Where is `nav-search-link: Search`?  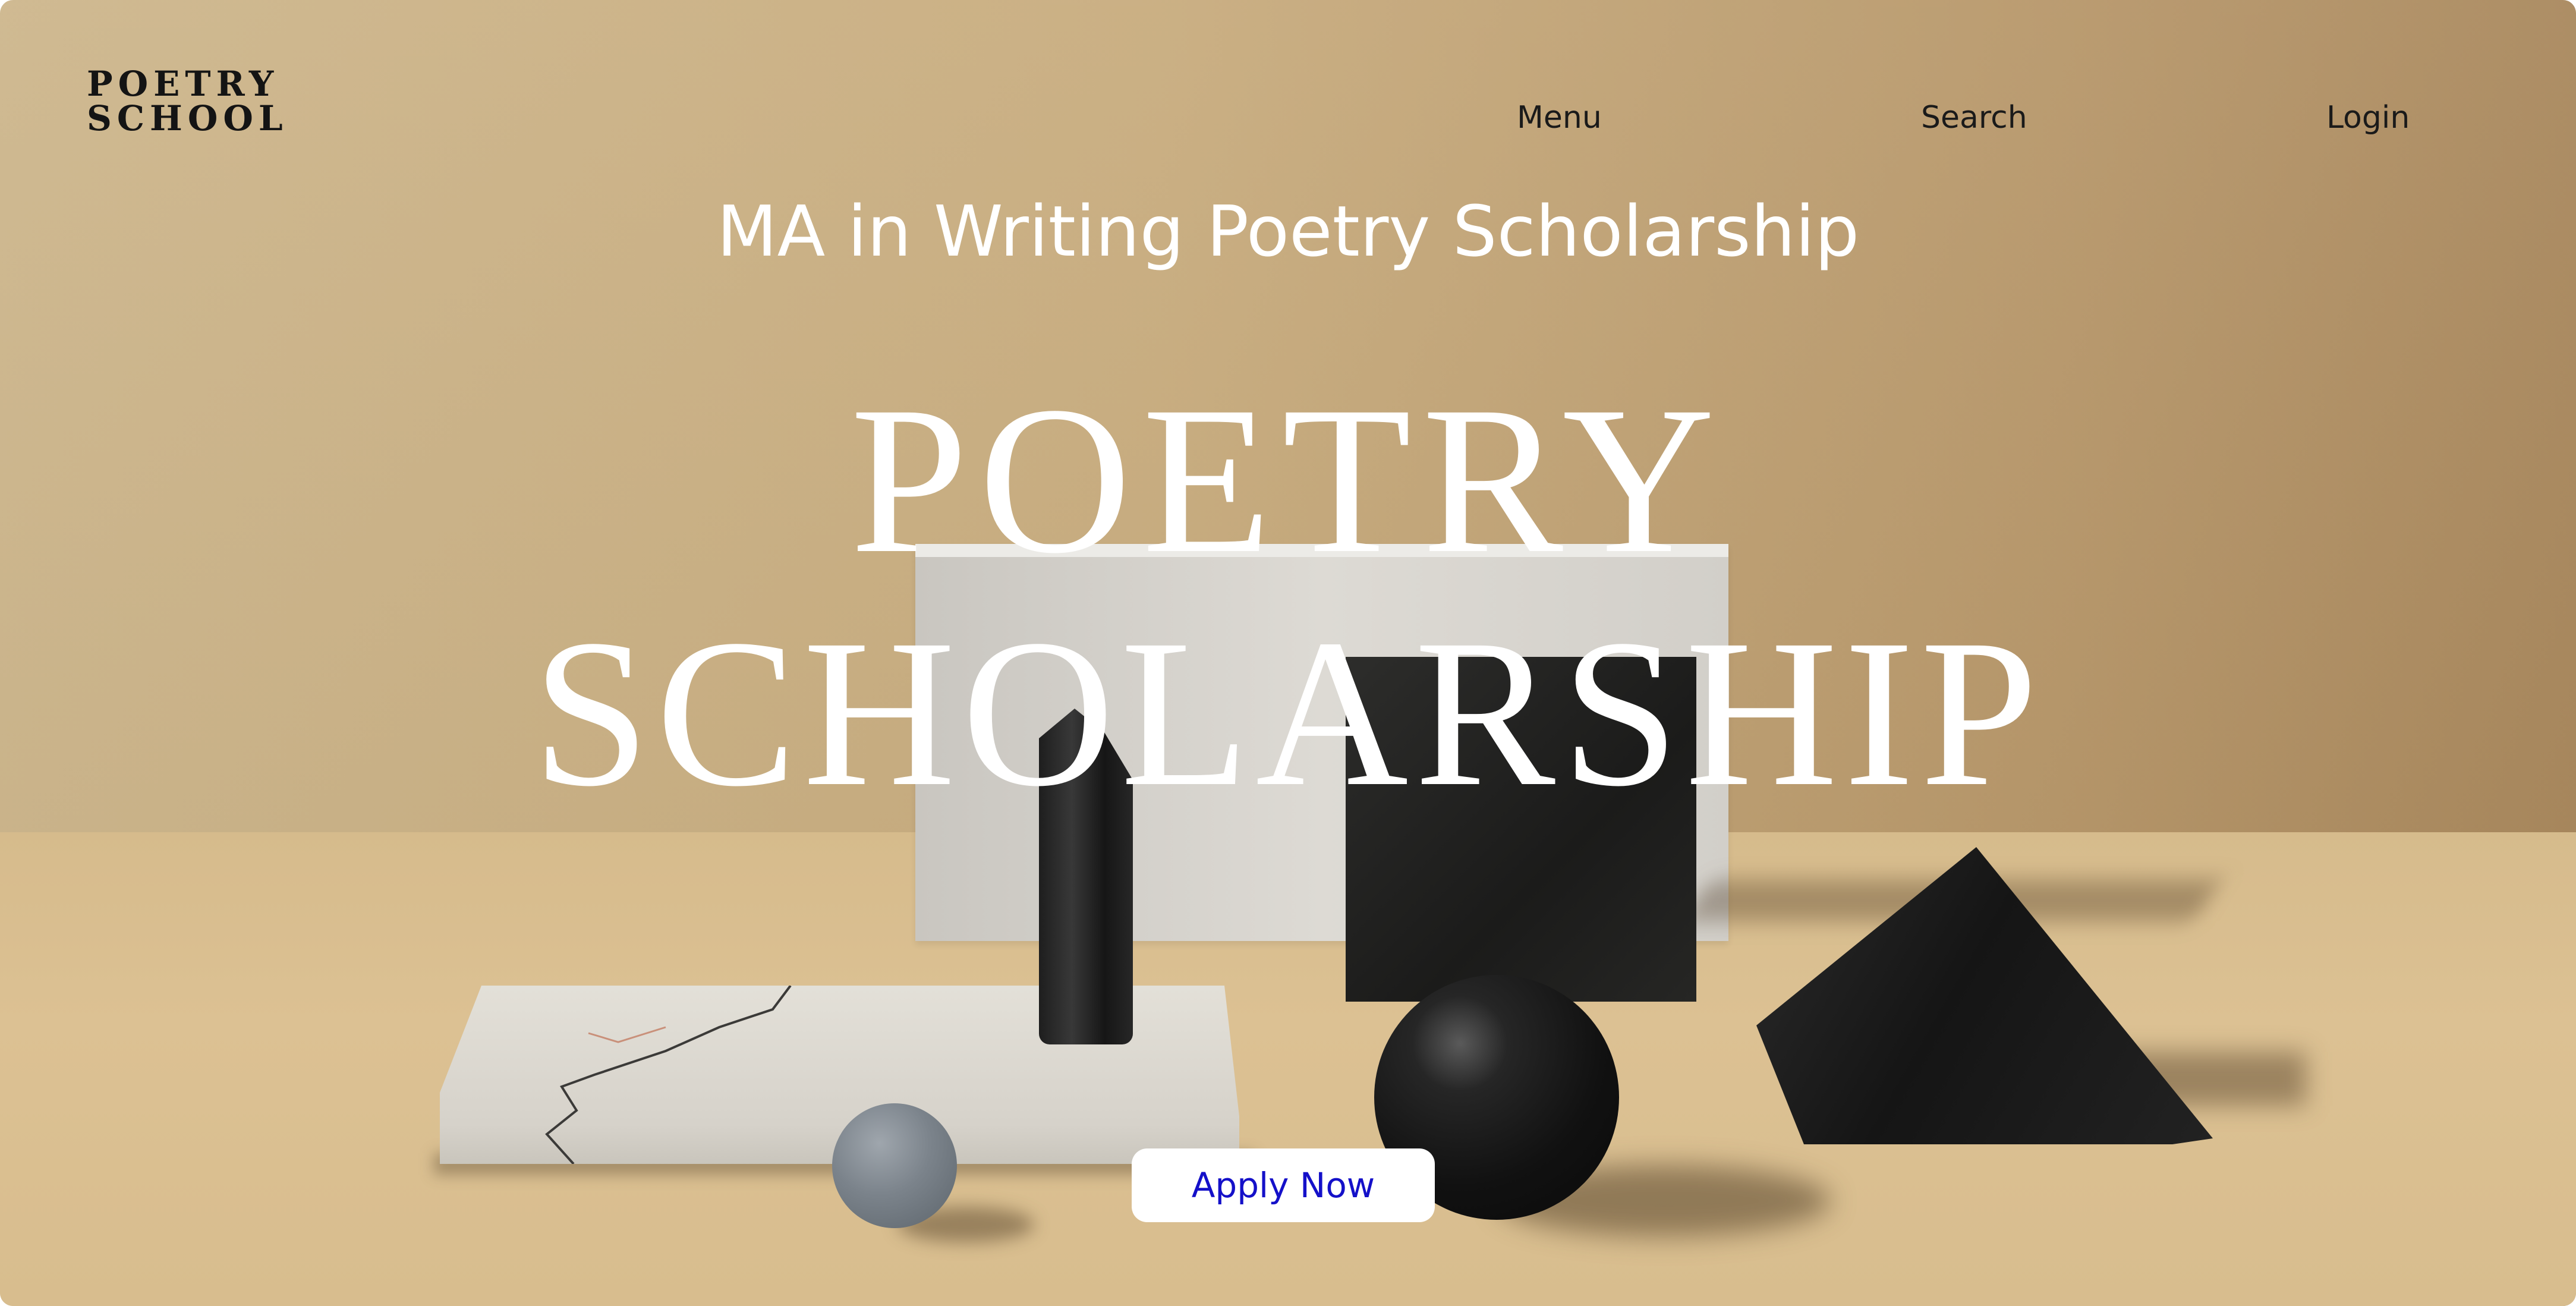 nav-search-link: Search is located at coordinates (1974, 118).